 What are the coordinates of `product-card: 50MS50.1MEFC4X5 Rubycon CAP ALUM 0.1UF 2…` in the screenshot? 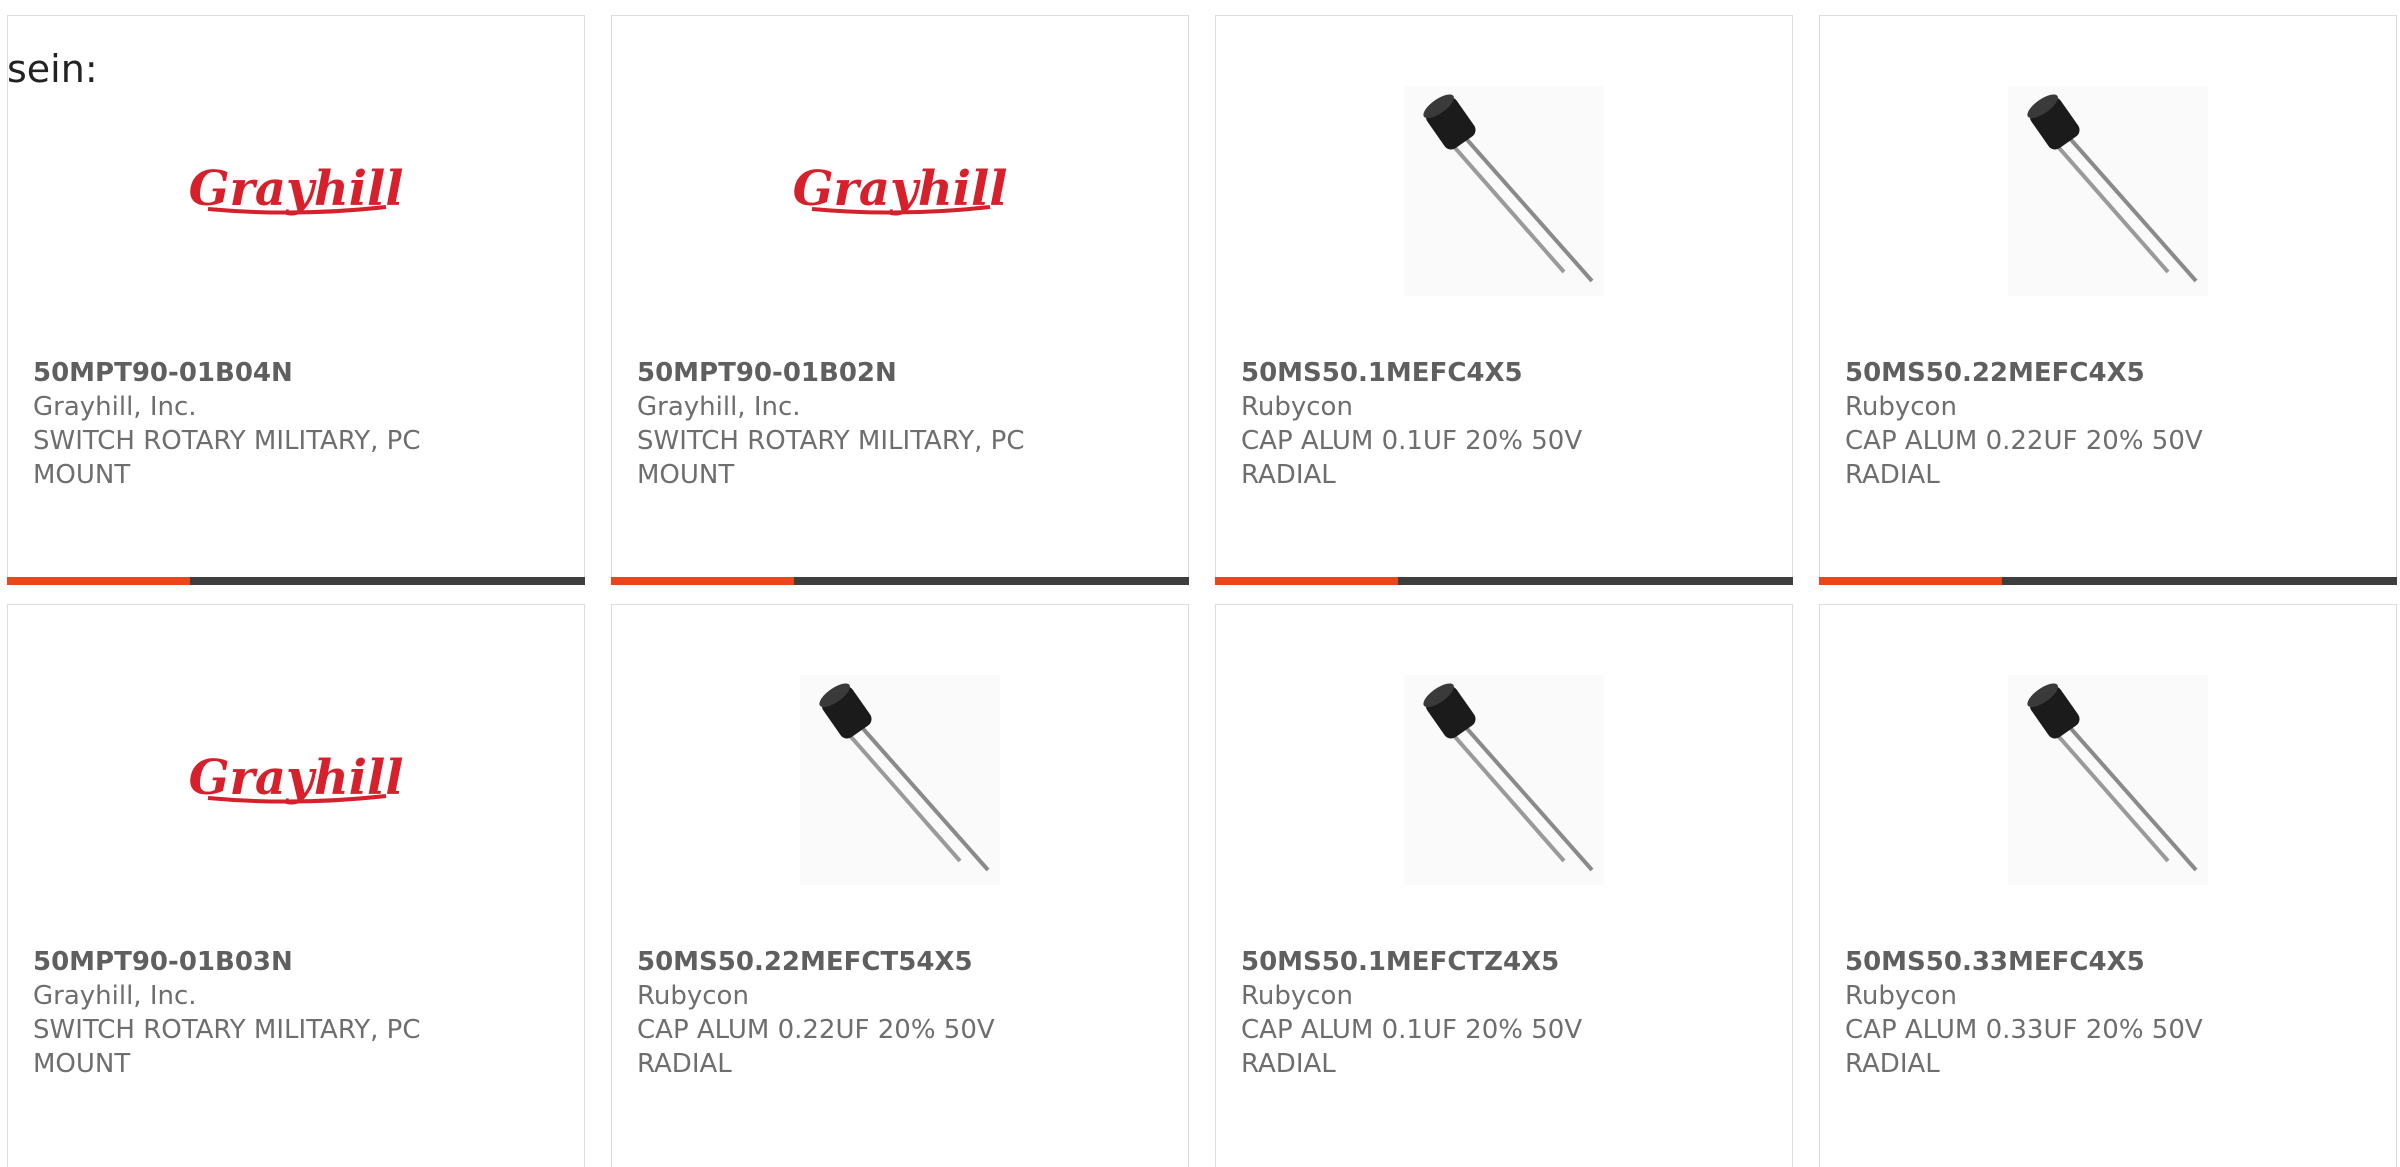 It's located at (1504, 300).